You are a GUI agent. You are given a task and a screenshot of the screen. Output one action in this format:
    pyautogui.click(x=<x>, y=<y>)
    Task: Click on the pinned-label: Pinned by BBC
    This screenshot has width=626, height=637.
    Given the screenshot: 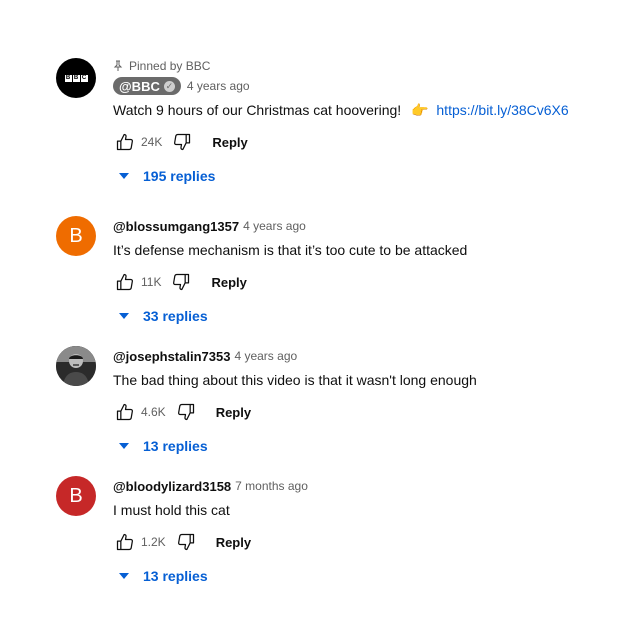 What is the action you would take?
    pyautogui.click(x=363, y=66)
    